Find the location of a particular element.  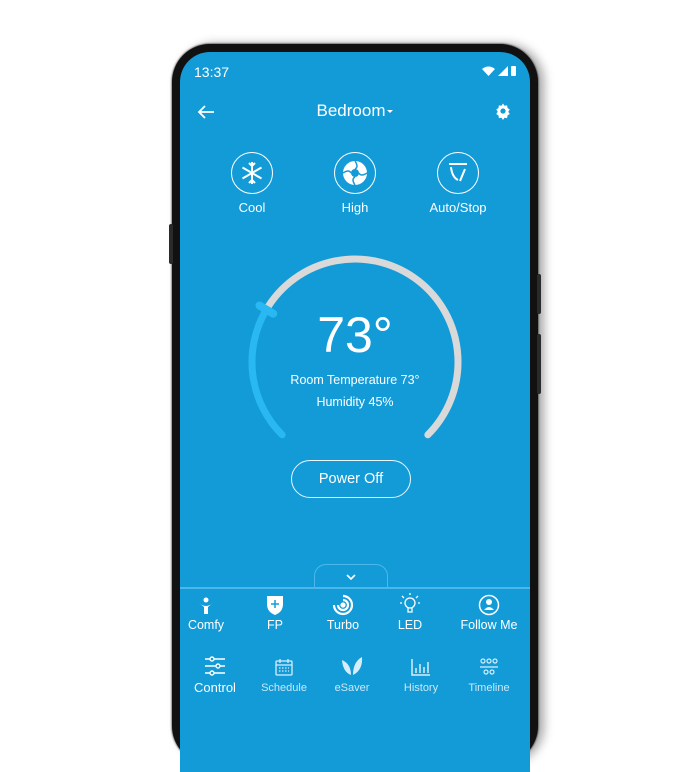

nav-timeline: Timeline is located at coordinates (489, 673).